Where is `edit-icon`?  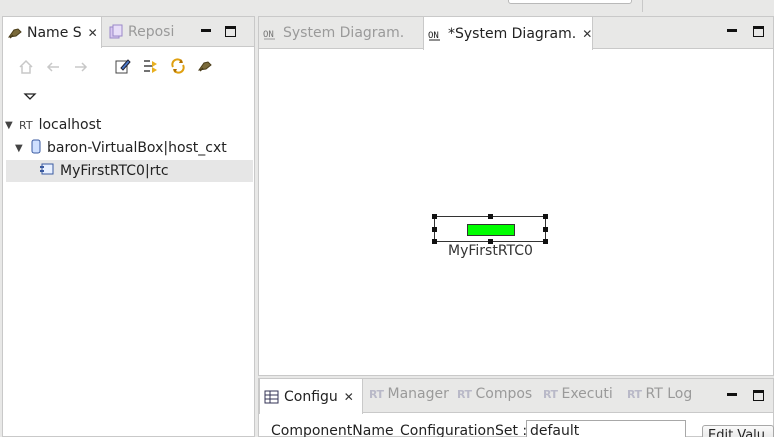 edit-icon is located at coordinates (123, 66).